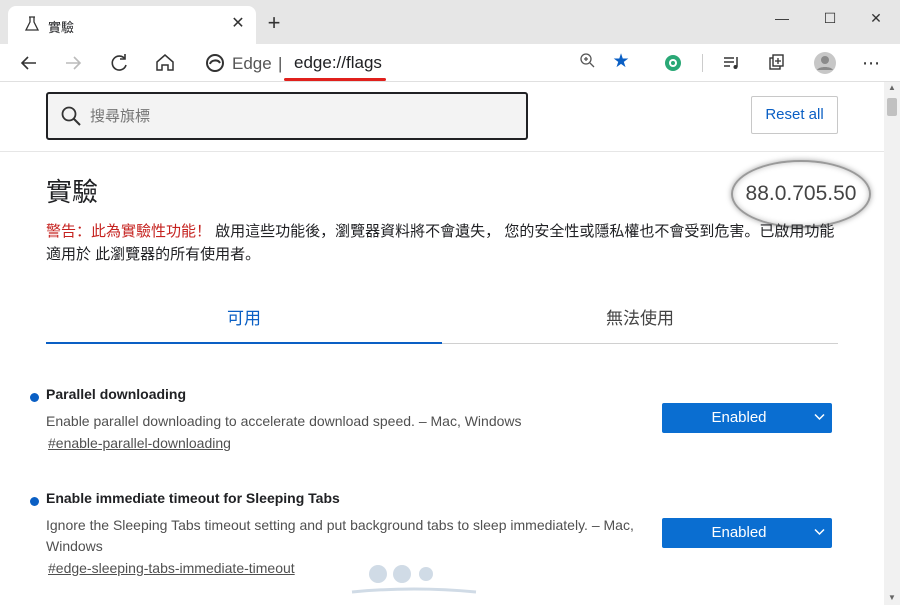 This screenshot has width=900, height=605. I want to click on title-bar: 實驗 ✕ + — ☐ ✕, so click(450, 22).